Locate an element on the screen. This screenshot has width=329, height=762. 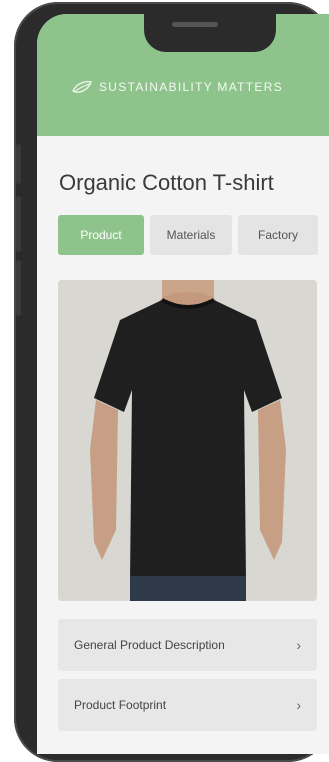
accordion-general-description: General Product Description › is located at coordinates (187, 645).